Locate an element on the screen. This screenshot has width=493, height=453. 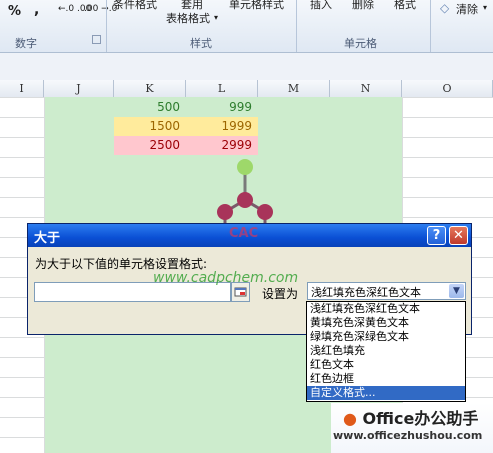
close-button: ✕ is located at coordinates (458, 235).